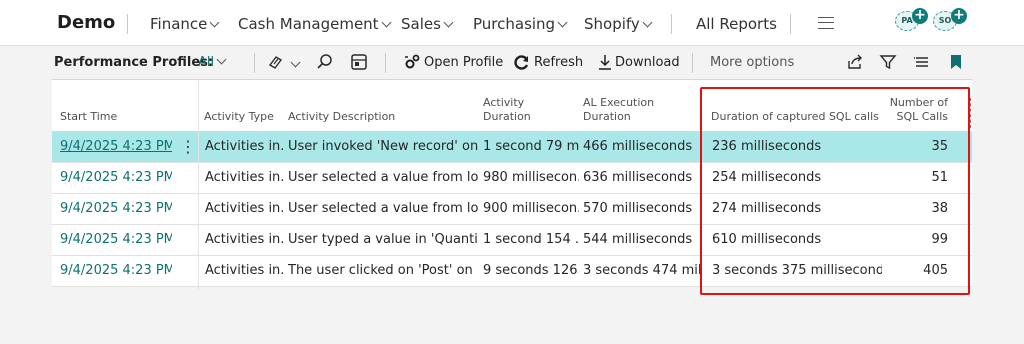 This screenshot has width=1024, height=344. What do you see at coordinates (605, 62) in the screenshot?
I see `download-icon` at bounding box center [605, 62].